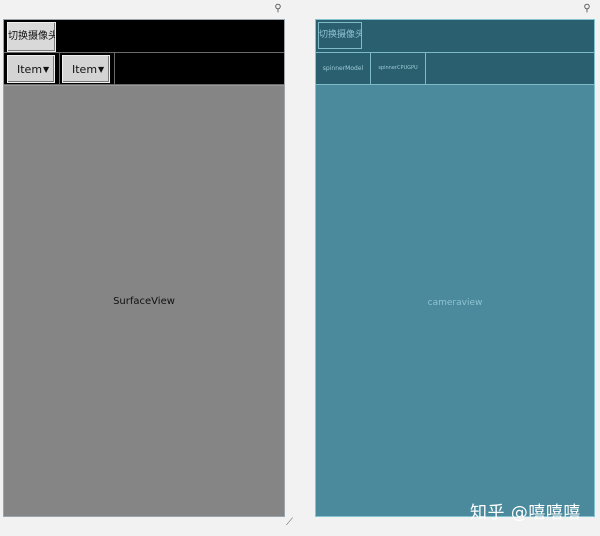 The image size is (600, 536). Describe the element at coordinates (455, 69) in the screenshot. I see `spinner-row: spinnerModel spinnerCPUGPU` at that location.